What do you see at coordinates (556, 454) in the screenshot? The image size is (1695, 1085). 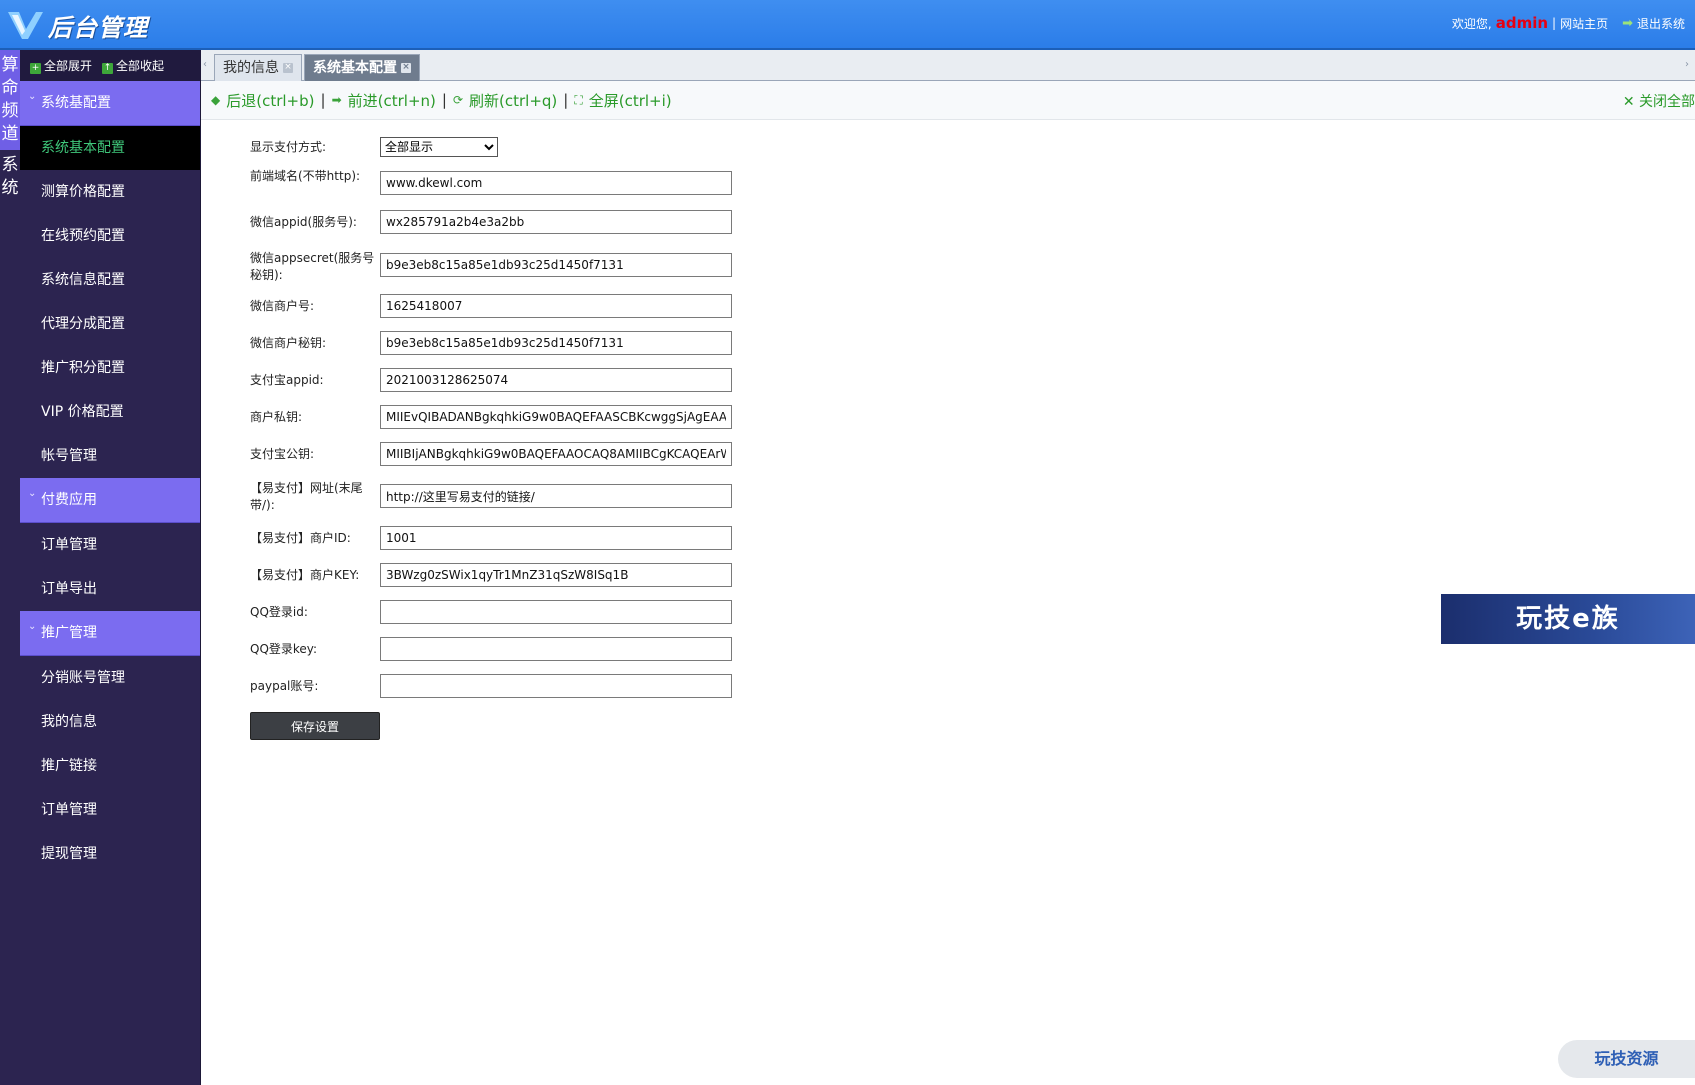 I see `alipay-public-key-input` at bounding box center [556, 454].